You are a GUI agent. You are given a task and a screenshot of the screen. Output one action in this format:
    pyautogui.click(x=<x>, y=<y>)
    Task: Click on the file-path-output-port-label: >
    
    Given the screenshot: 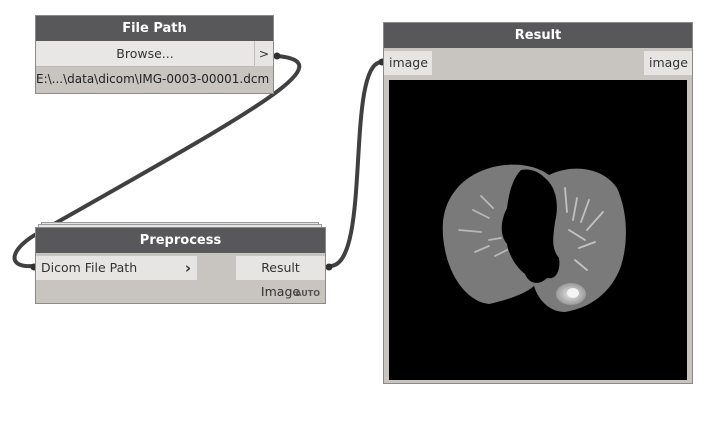 What is the action you would take?
    pyautogui.click(x=264, y=53)
    